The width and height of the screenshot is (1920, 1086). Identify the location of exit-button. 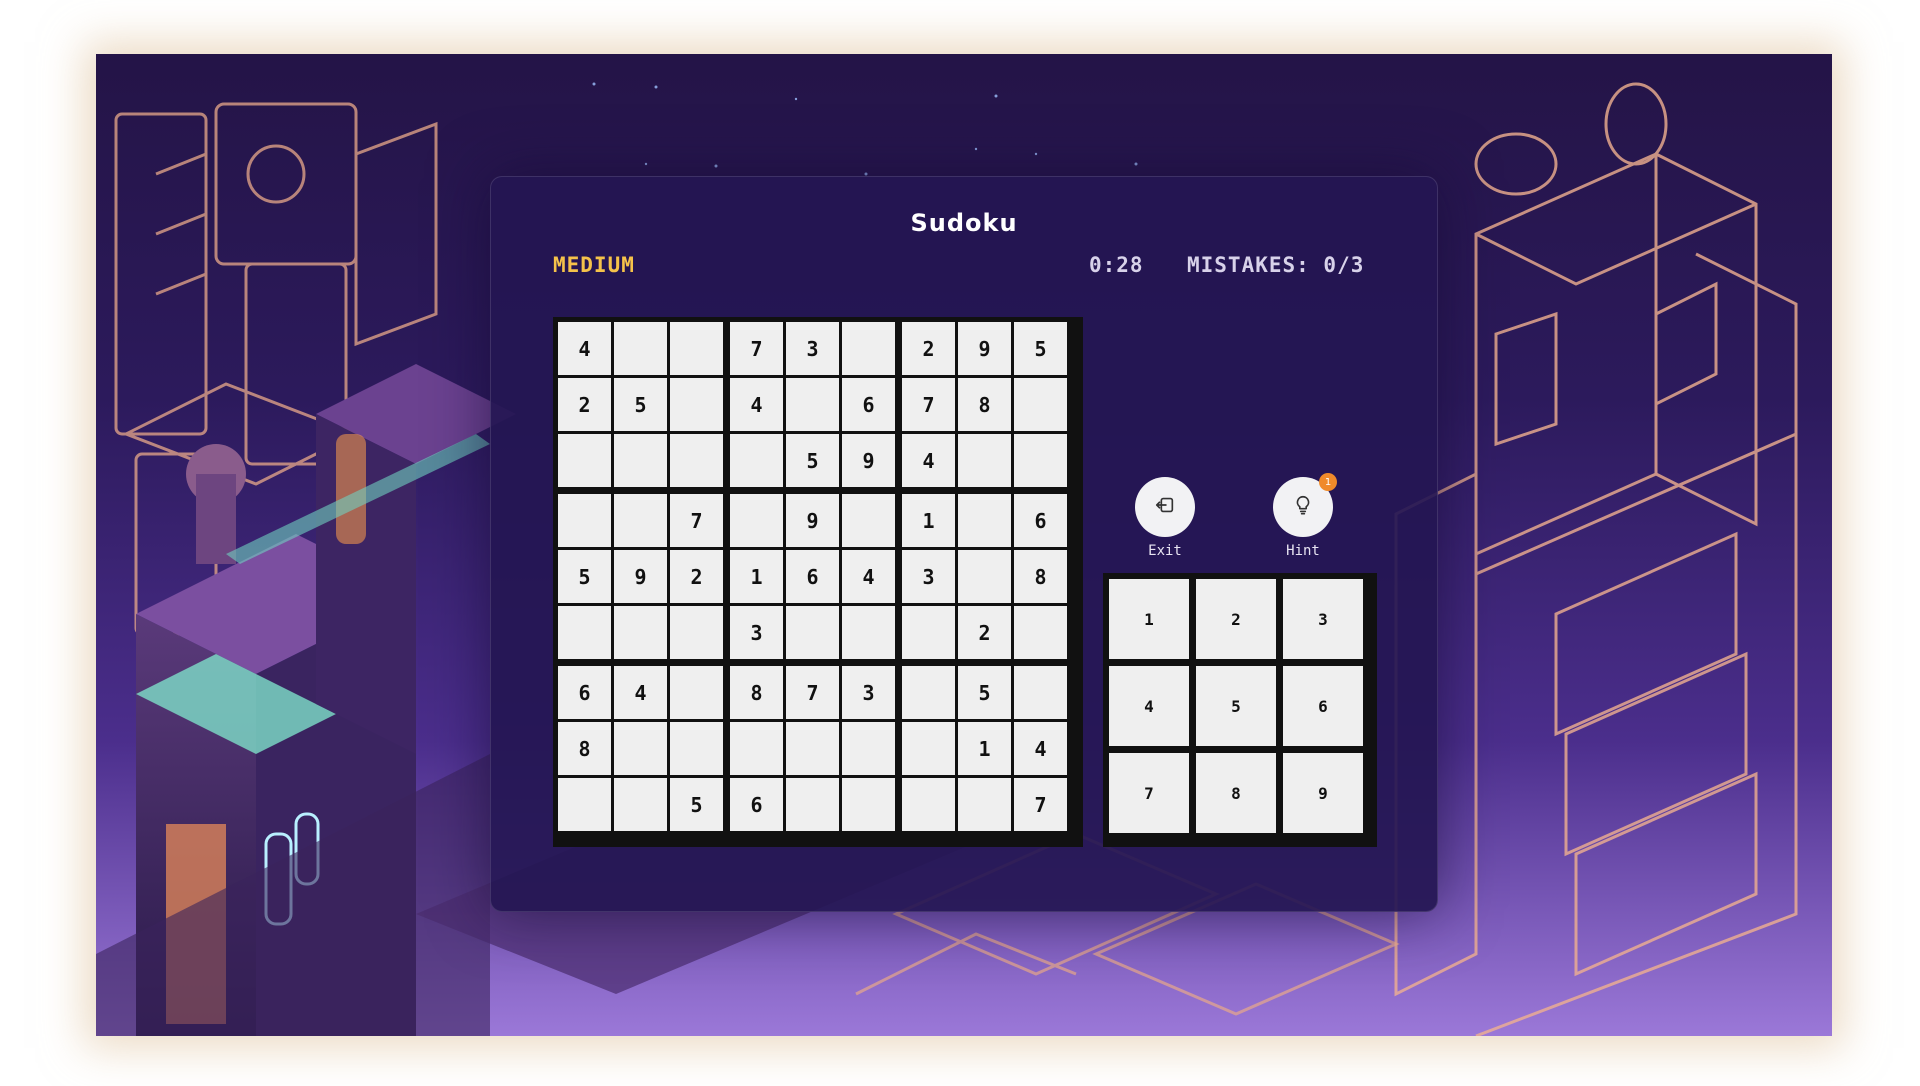
(1165, 507).